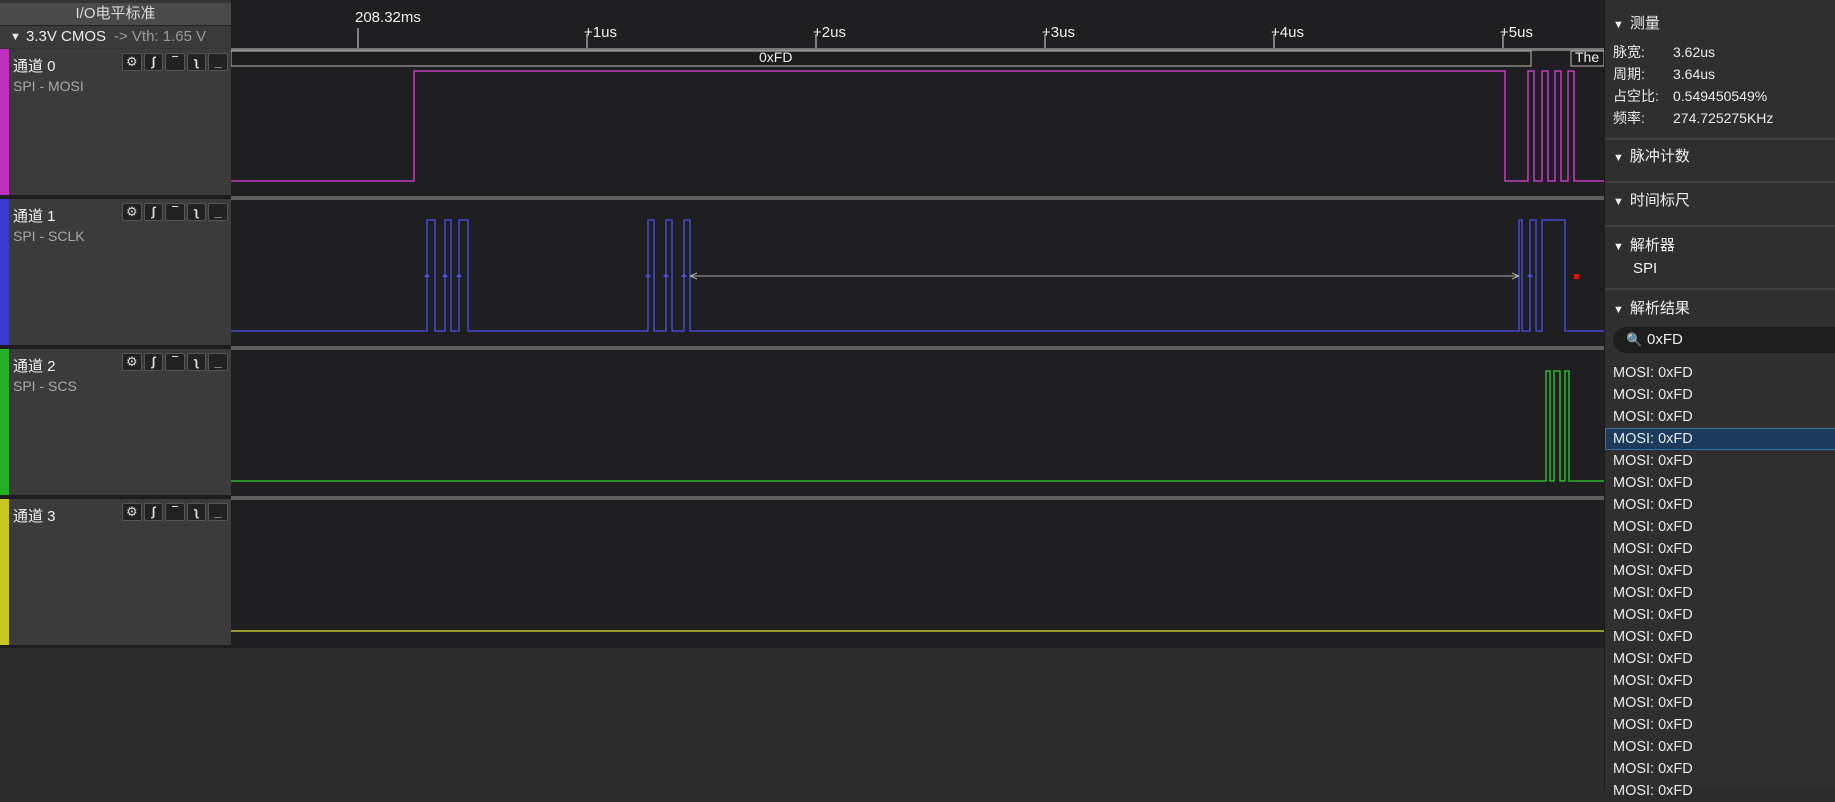 Image resolution: width=1835 pixels, height=802 pixels. Describe the element at coordinates (45, 386) in the screenshot. I see `channel-protocol: SPI - SCS` at that location.